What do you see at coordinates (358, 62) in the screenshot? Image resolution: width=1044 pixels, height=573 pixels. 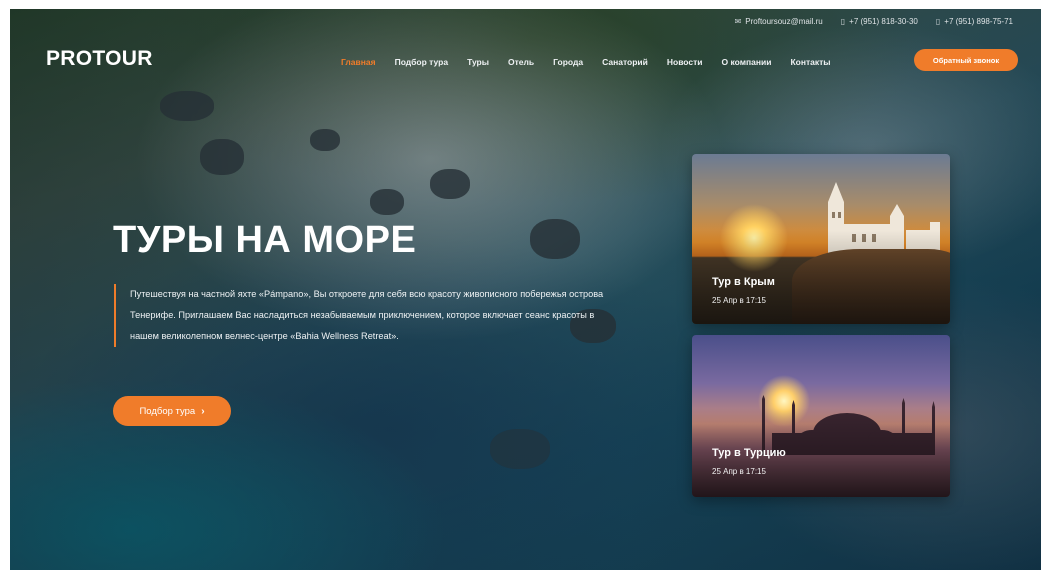 I see `nav-item-home: Главная` at bounding box center [358, 62].